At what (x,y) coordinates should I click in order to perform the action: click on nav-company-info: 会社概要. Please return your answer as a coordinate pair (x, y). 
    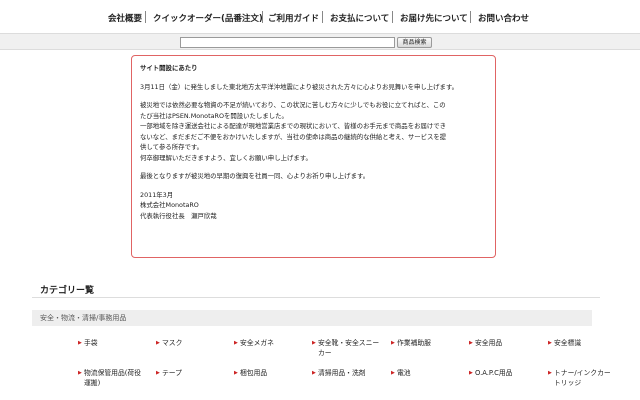
    Looking at the image, I should click on (125, 18).